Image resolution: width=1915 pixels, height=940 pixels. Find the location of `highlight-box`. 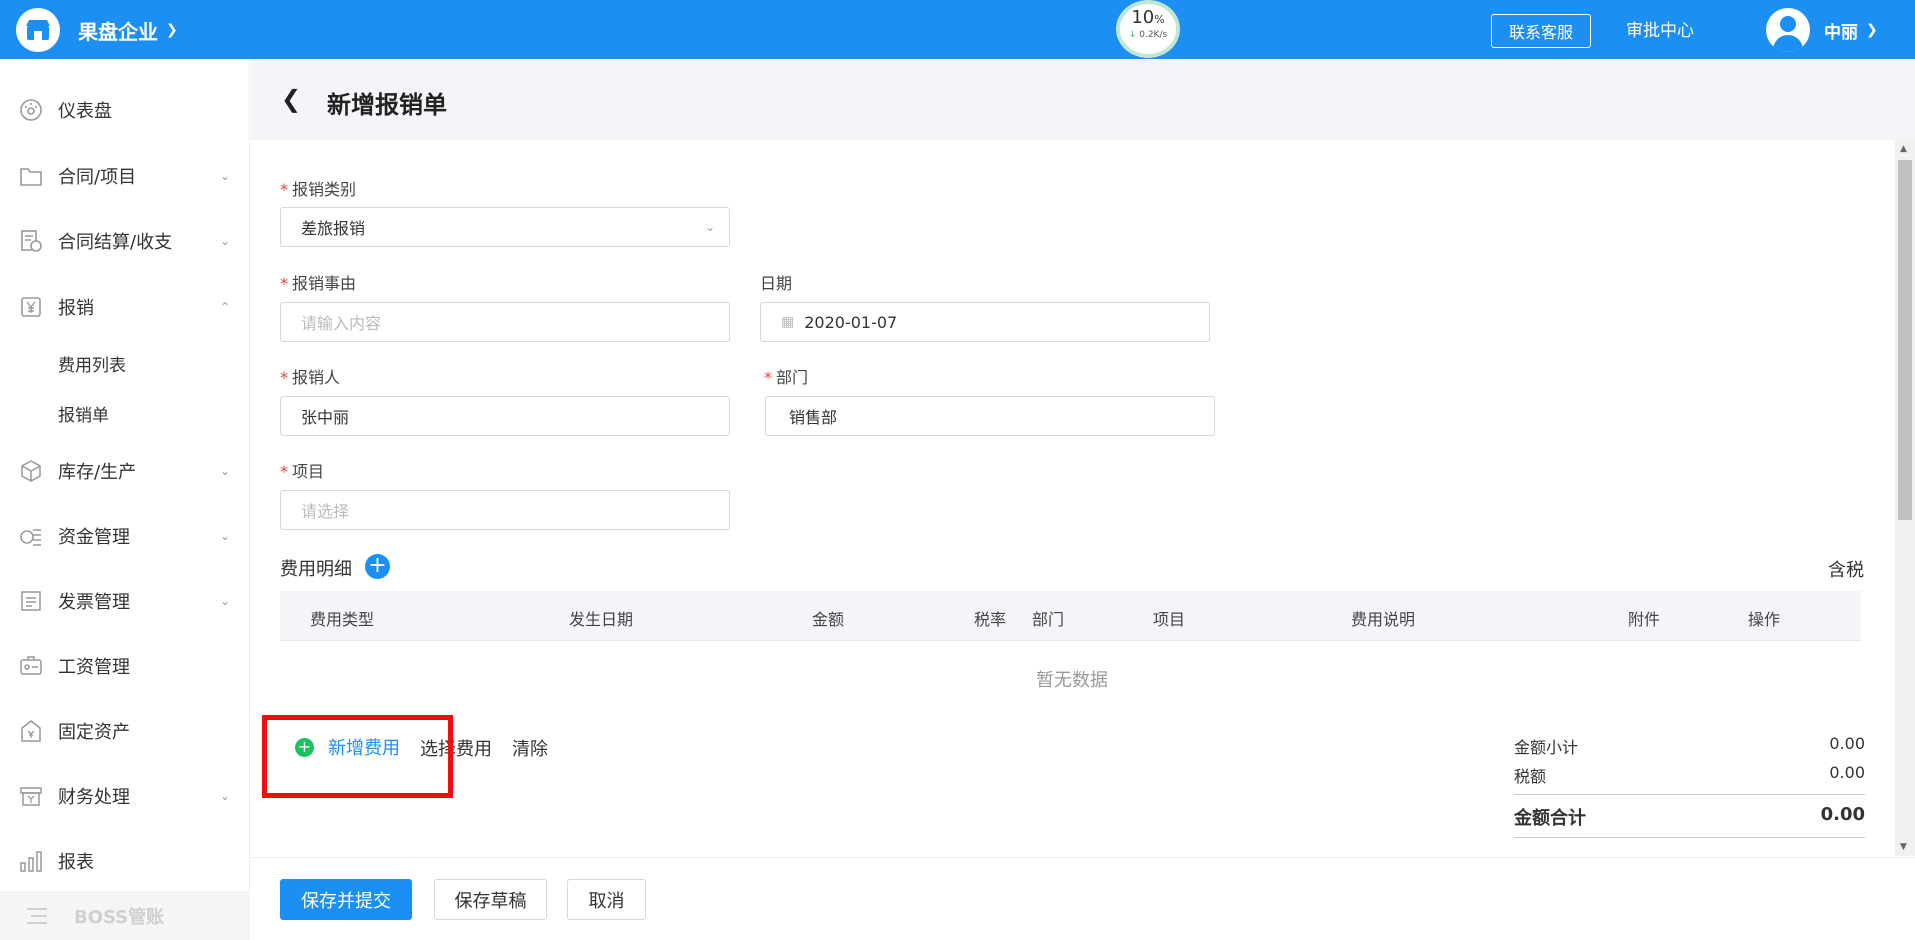

highlight-box is located at coordinates (357, 756).